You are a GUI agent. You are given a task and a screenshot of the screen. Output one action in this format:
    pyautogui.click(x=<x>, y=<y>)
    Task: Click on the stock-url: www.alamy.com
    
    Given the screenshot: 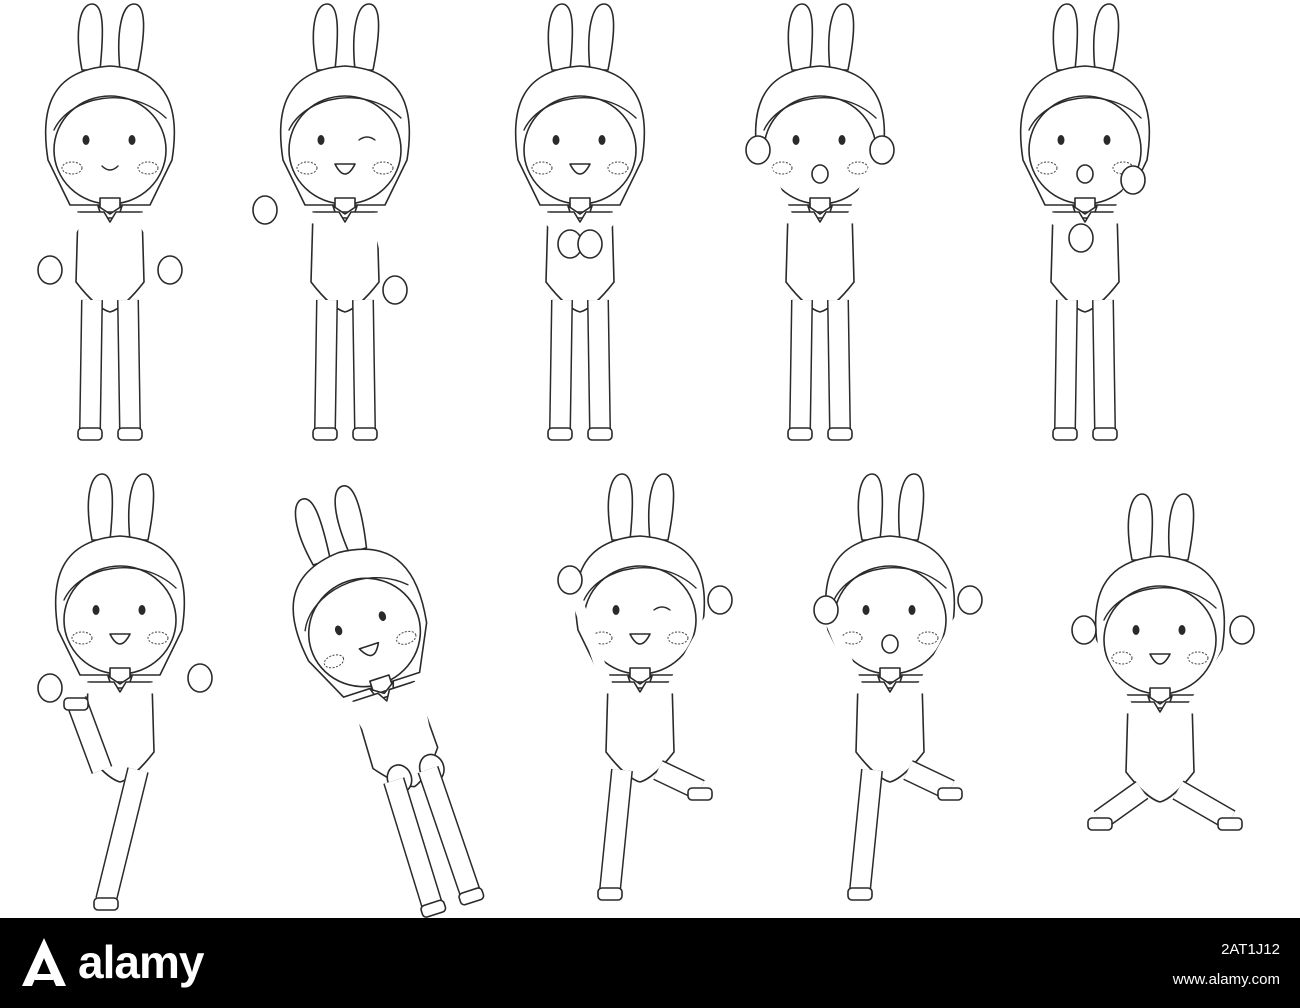 What is the action you would take?
    pyautogui.click(x=1226, y=979)
    